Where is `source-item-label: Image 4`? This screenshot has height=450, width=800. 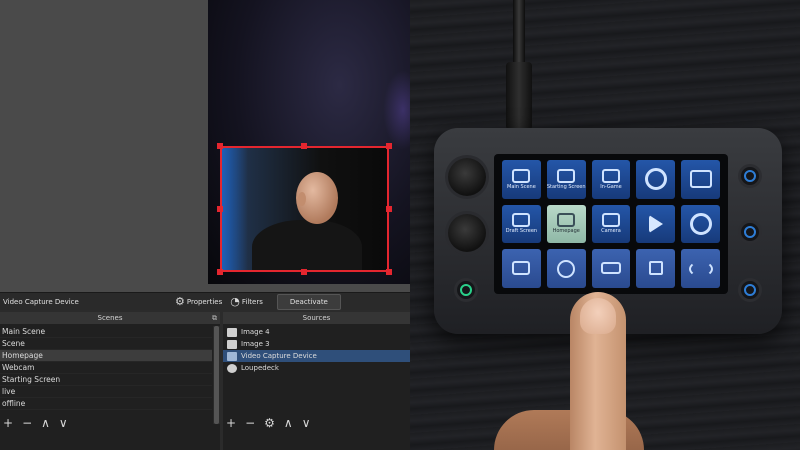
source-item-label: Image 4 is located at coordinates (255, 332).